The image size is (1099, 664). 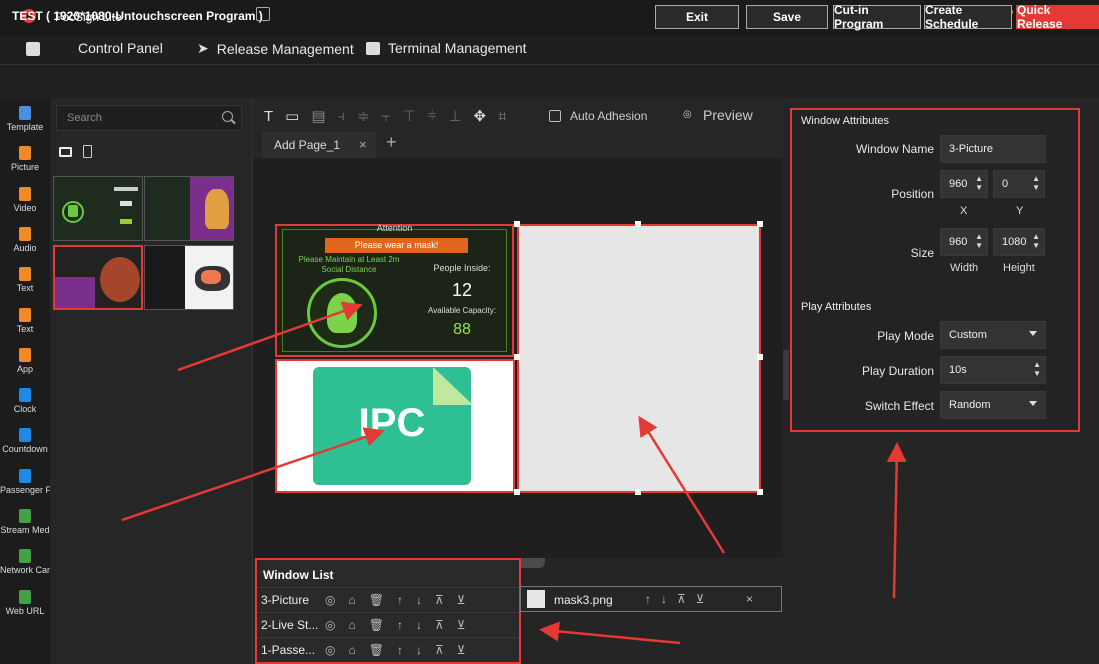 I want to click on pos-y-value: 0, so click(x=1005, y=184).